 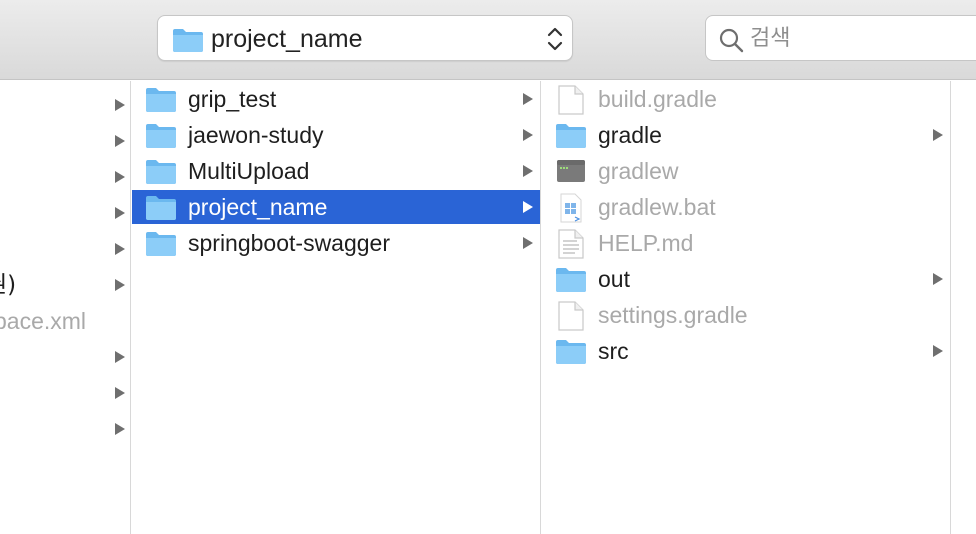 I want to click on list-item-folder: MultiUpload, so click(x=336, y=171).